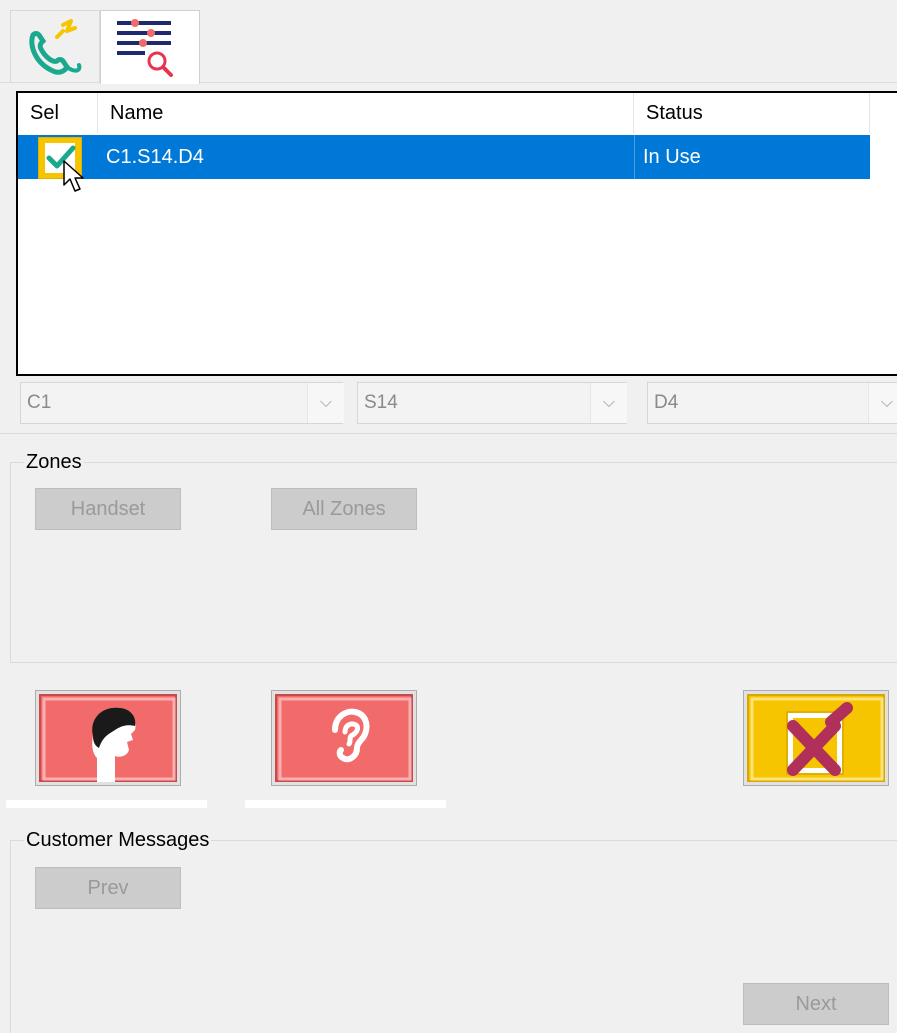 Image resolution: width=897 pixels, height=1033 pixels. Describe the element at coordinates (453, 462) in the screenshot. I see `zones-group-border` at that location.